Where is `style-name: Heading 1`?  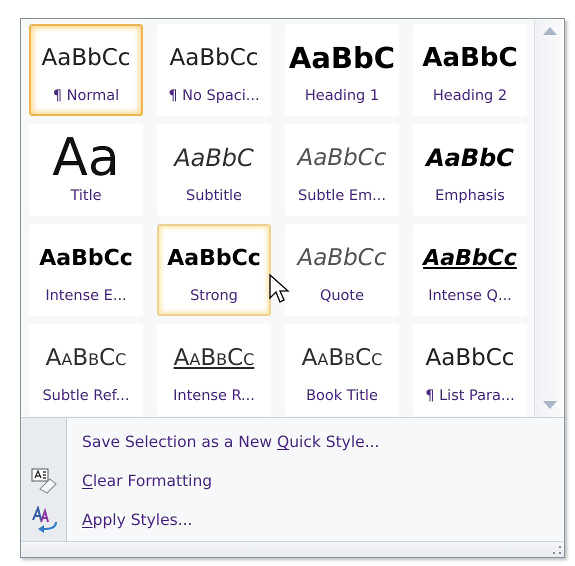 style-name: Heading 1 is located at coordinates (342, 96).